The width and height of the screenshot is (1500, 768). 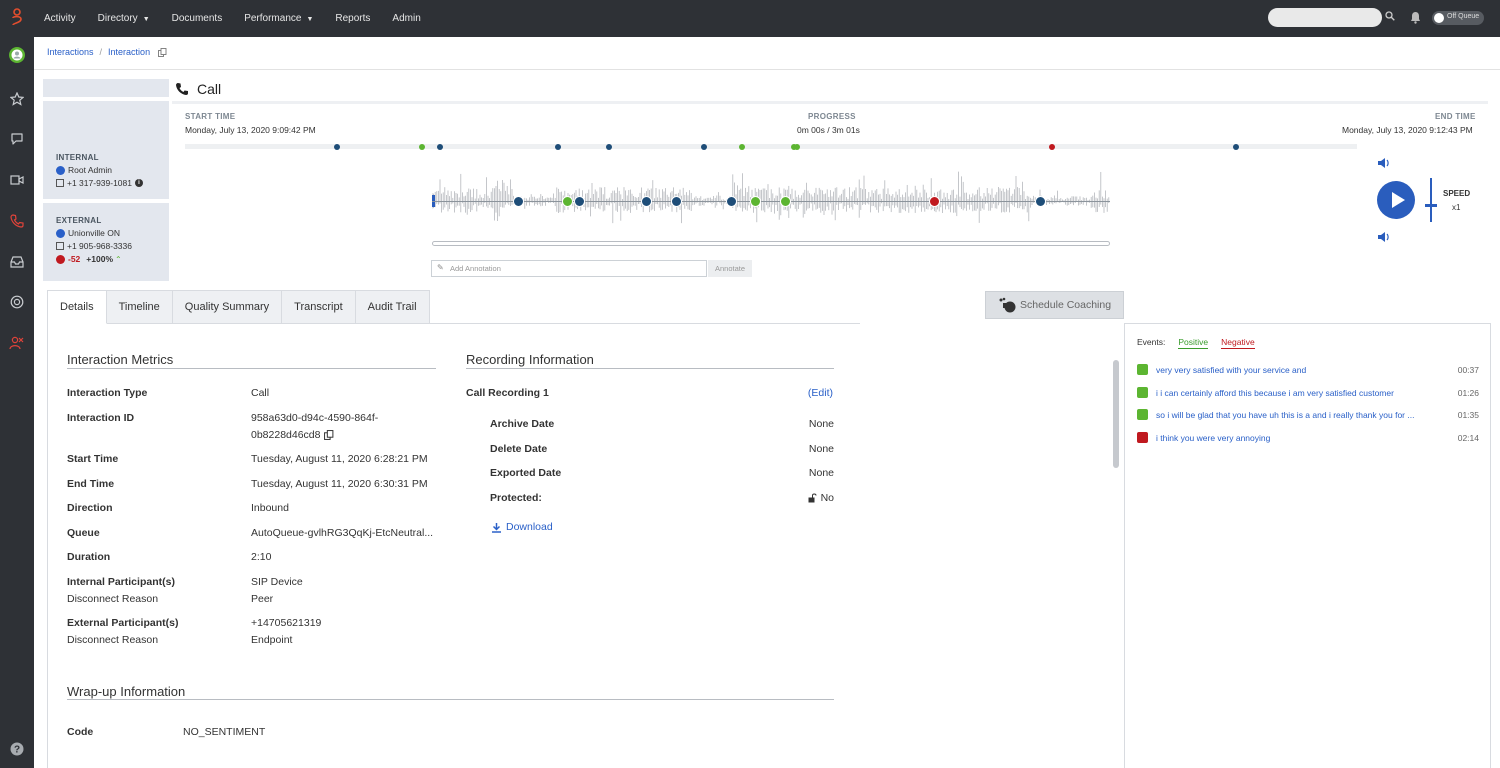 What do you see at coordinates (1468, 370) in the screenshot?
I see `event-time: 00:37` at bounding box center [1468, 370].